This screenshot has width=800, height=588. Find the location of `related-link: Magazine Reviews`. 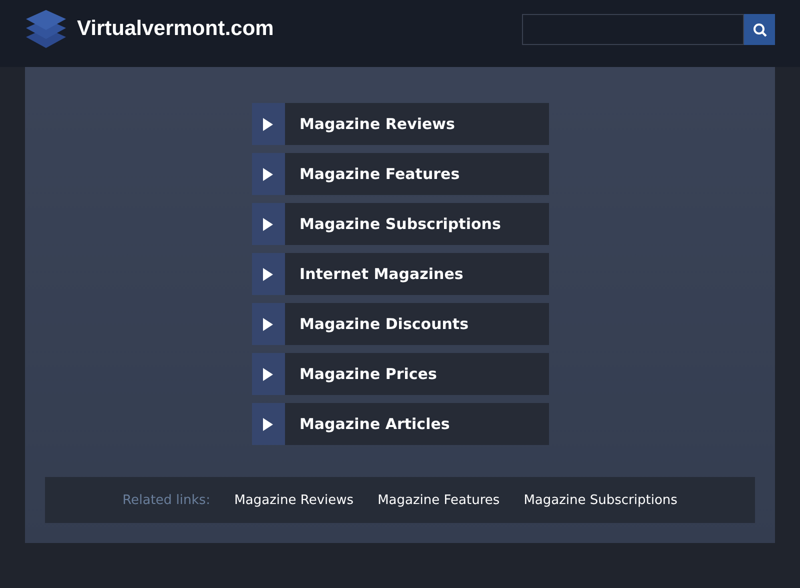

related-link: Magazine Reviews is located at coordinates (294, 500).